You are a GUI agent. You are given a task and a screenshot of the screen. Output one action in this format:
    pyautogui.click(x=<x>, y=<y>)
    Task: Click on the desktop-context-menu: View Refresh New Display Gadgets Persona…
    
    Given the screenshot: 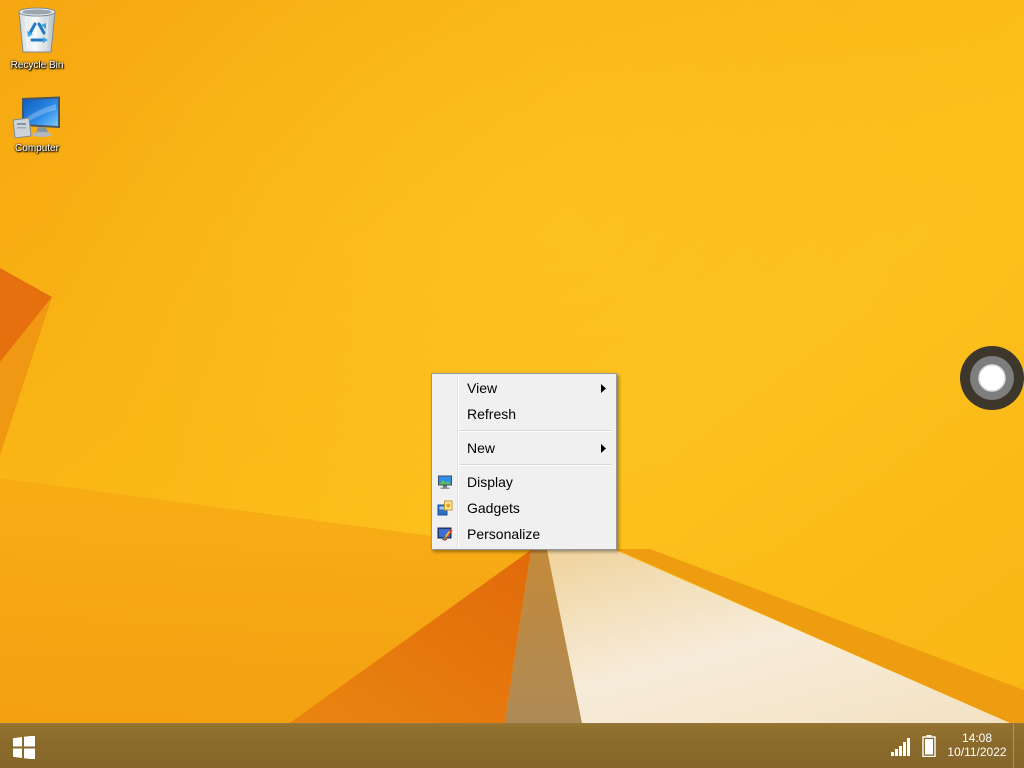 What is the action you would take?
    pyautogui.click(x=524, y=461)
    